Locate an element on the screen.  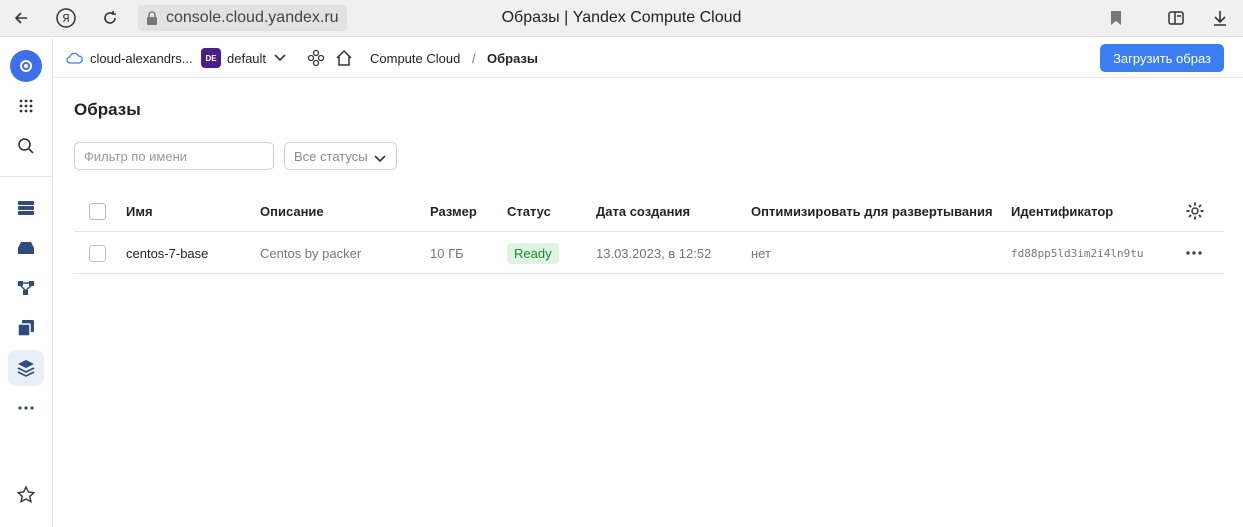
snapshots-icon is located at coordinates (26, 328).